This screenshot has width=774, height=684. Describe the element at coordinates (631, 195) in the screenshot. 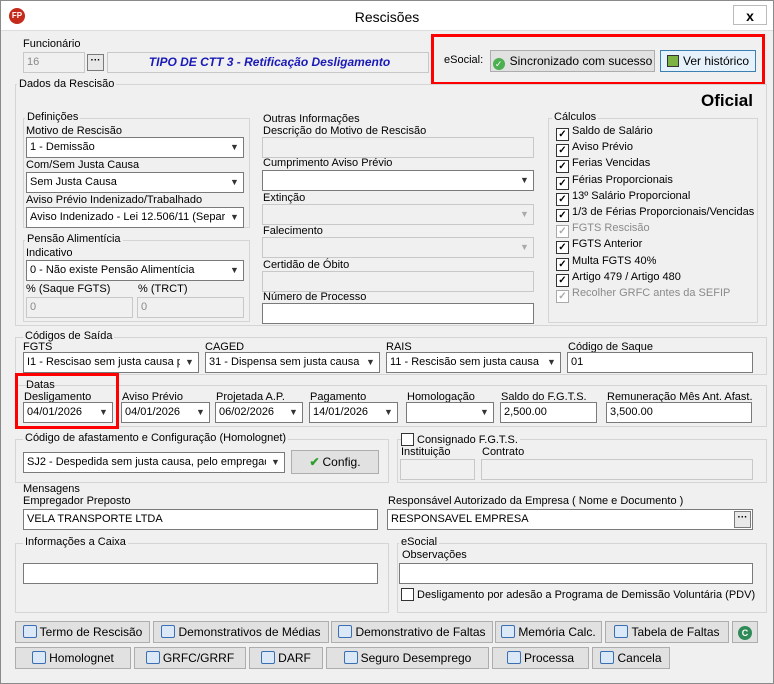

I see `calculo-label: 13º Salário Proporcional` at that location.